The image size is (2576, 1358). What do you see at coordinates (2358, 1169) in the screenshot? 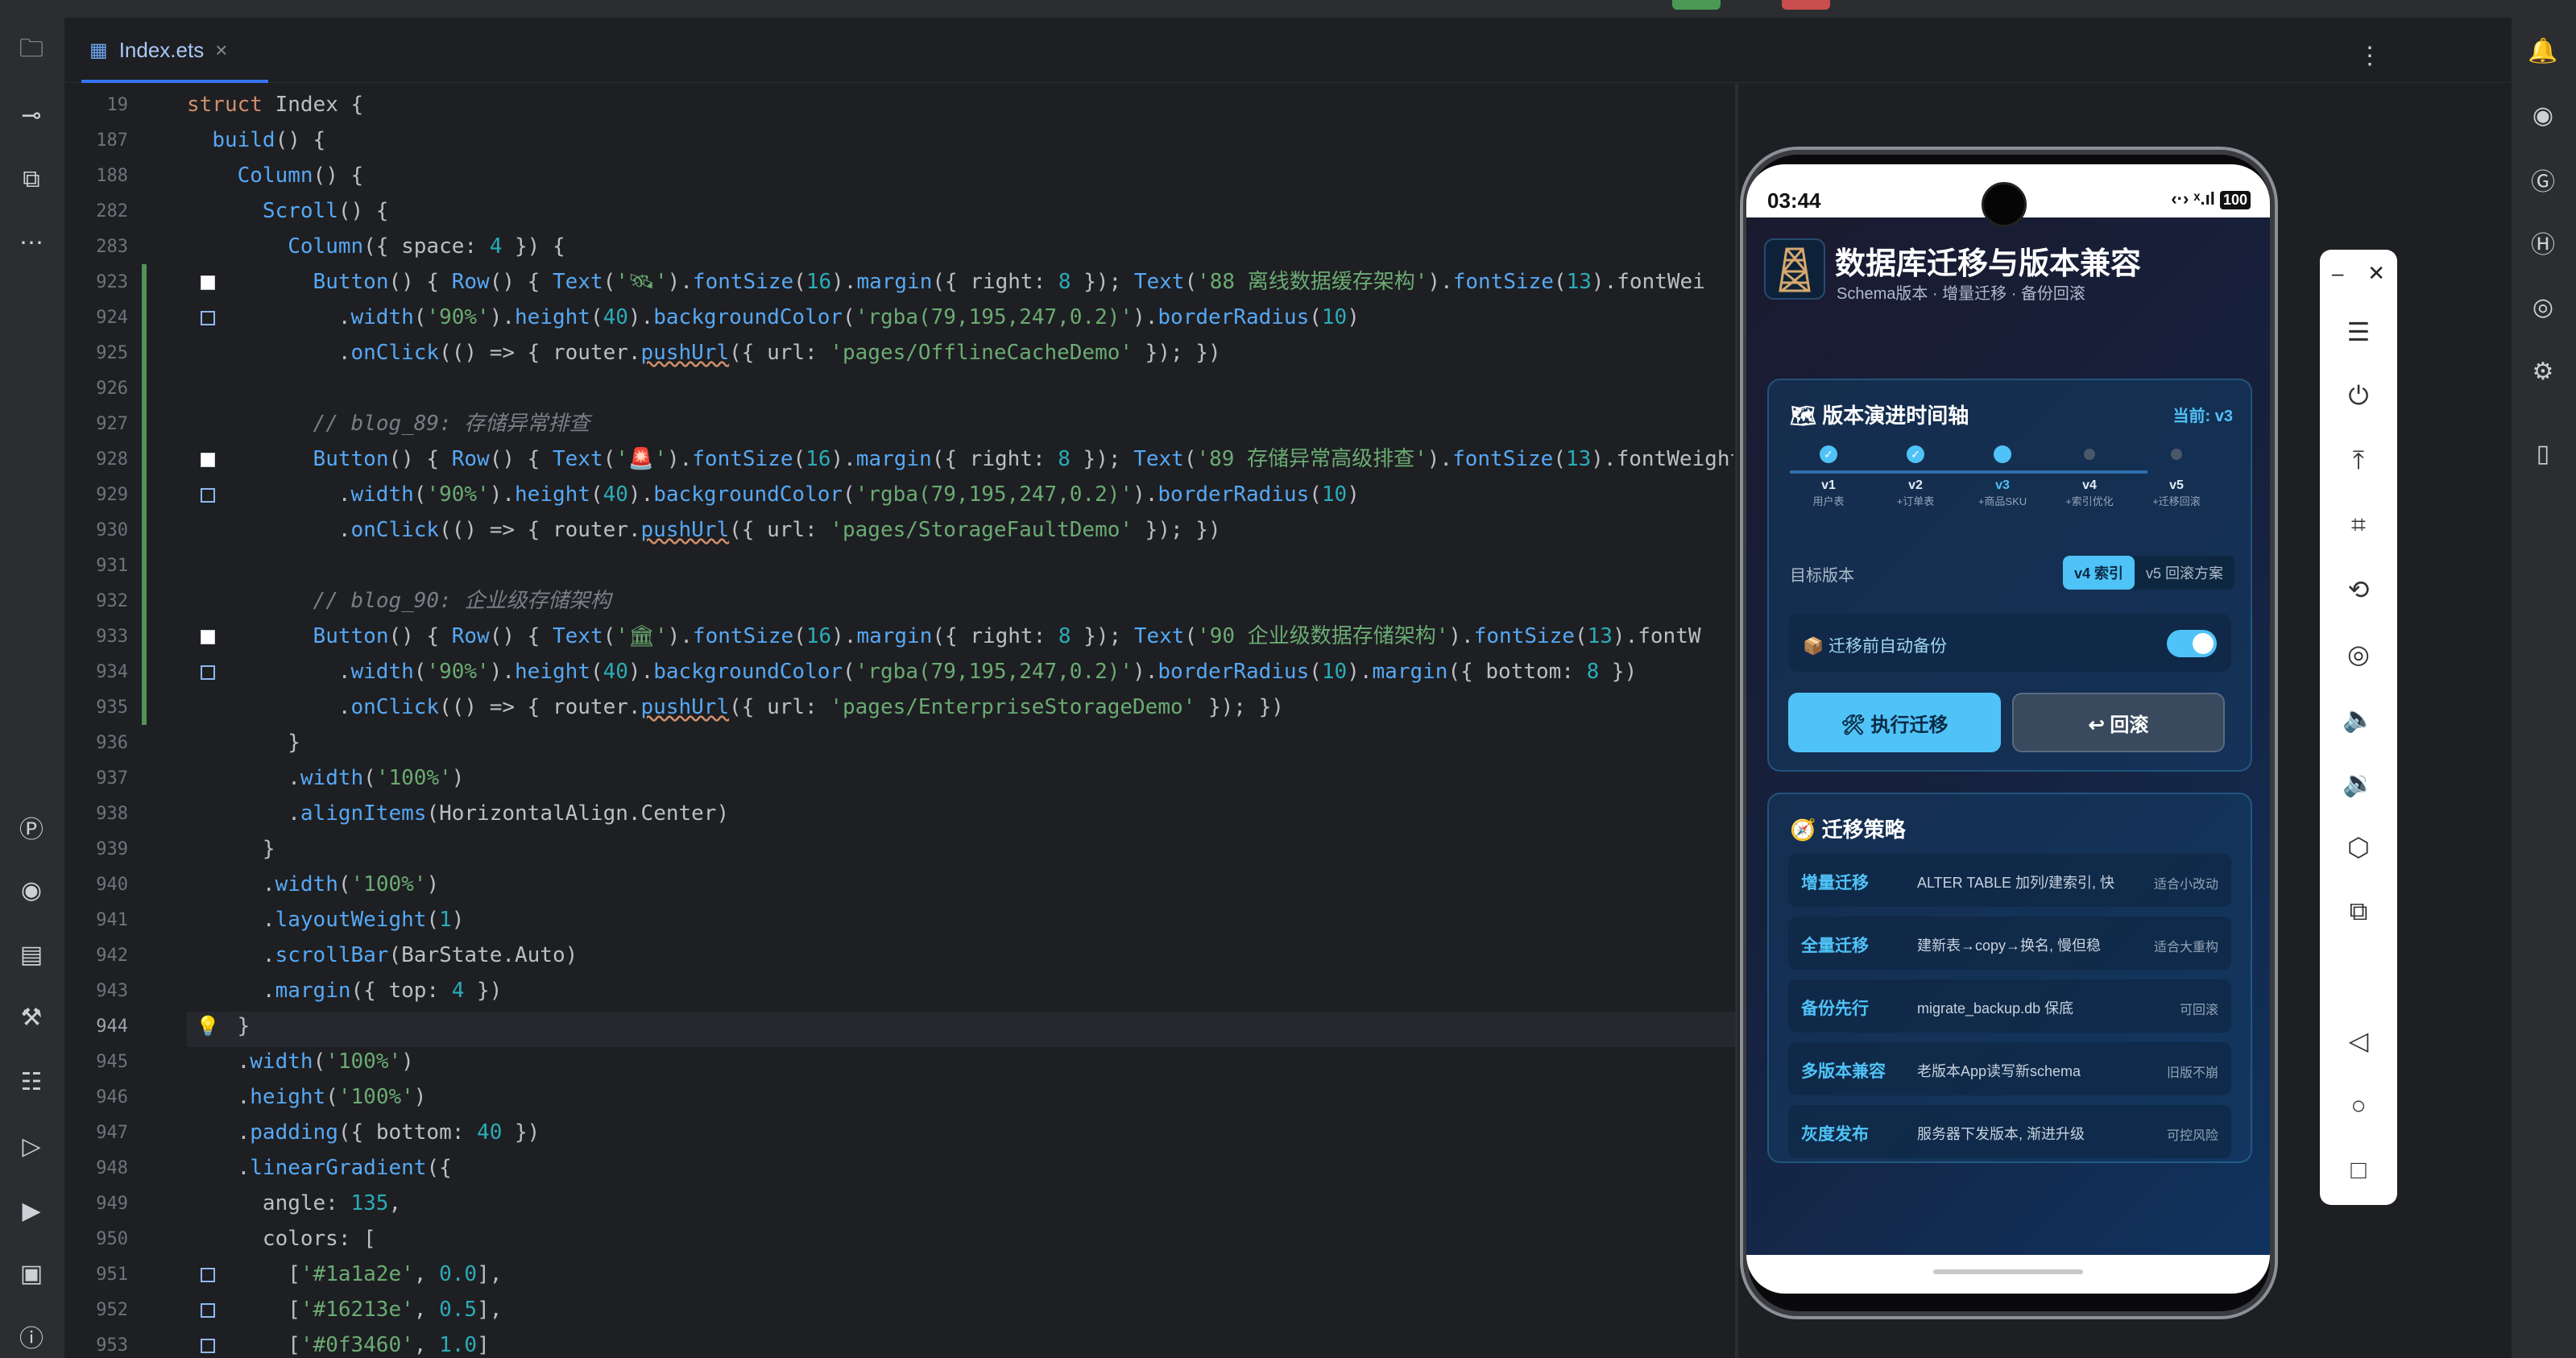
I see `recents-icon: □` at bounding box center [2358, 1169].